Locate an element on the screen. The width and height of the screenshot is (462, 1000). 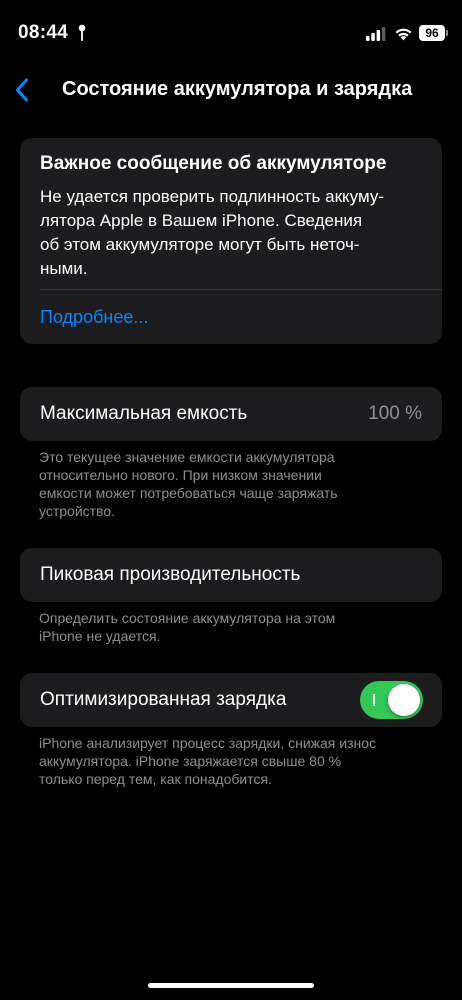
alert-title: Важное сообщение об аккумуляторе is located at coordinates (213, 163).